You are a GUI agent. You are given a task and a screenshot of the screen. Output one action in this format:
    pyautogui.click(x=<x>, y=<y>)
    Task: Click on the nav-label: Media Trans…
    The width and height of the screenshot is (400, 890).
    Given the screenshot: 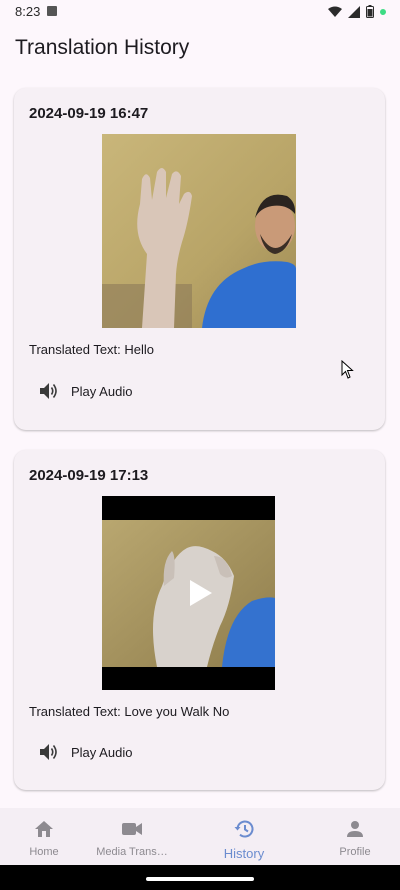 What is the action you would take?
    pyautogui.click(x=132, y=852)
    